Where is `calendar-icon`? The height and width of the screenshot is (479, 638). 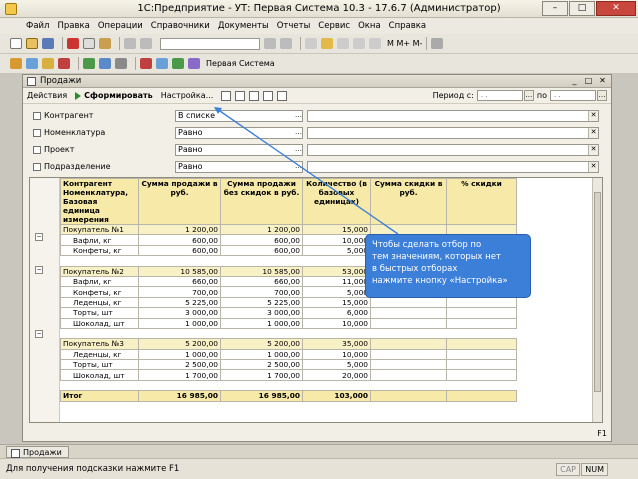 calendar-icon is located at coordinates (343, 43).